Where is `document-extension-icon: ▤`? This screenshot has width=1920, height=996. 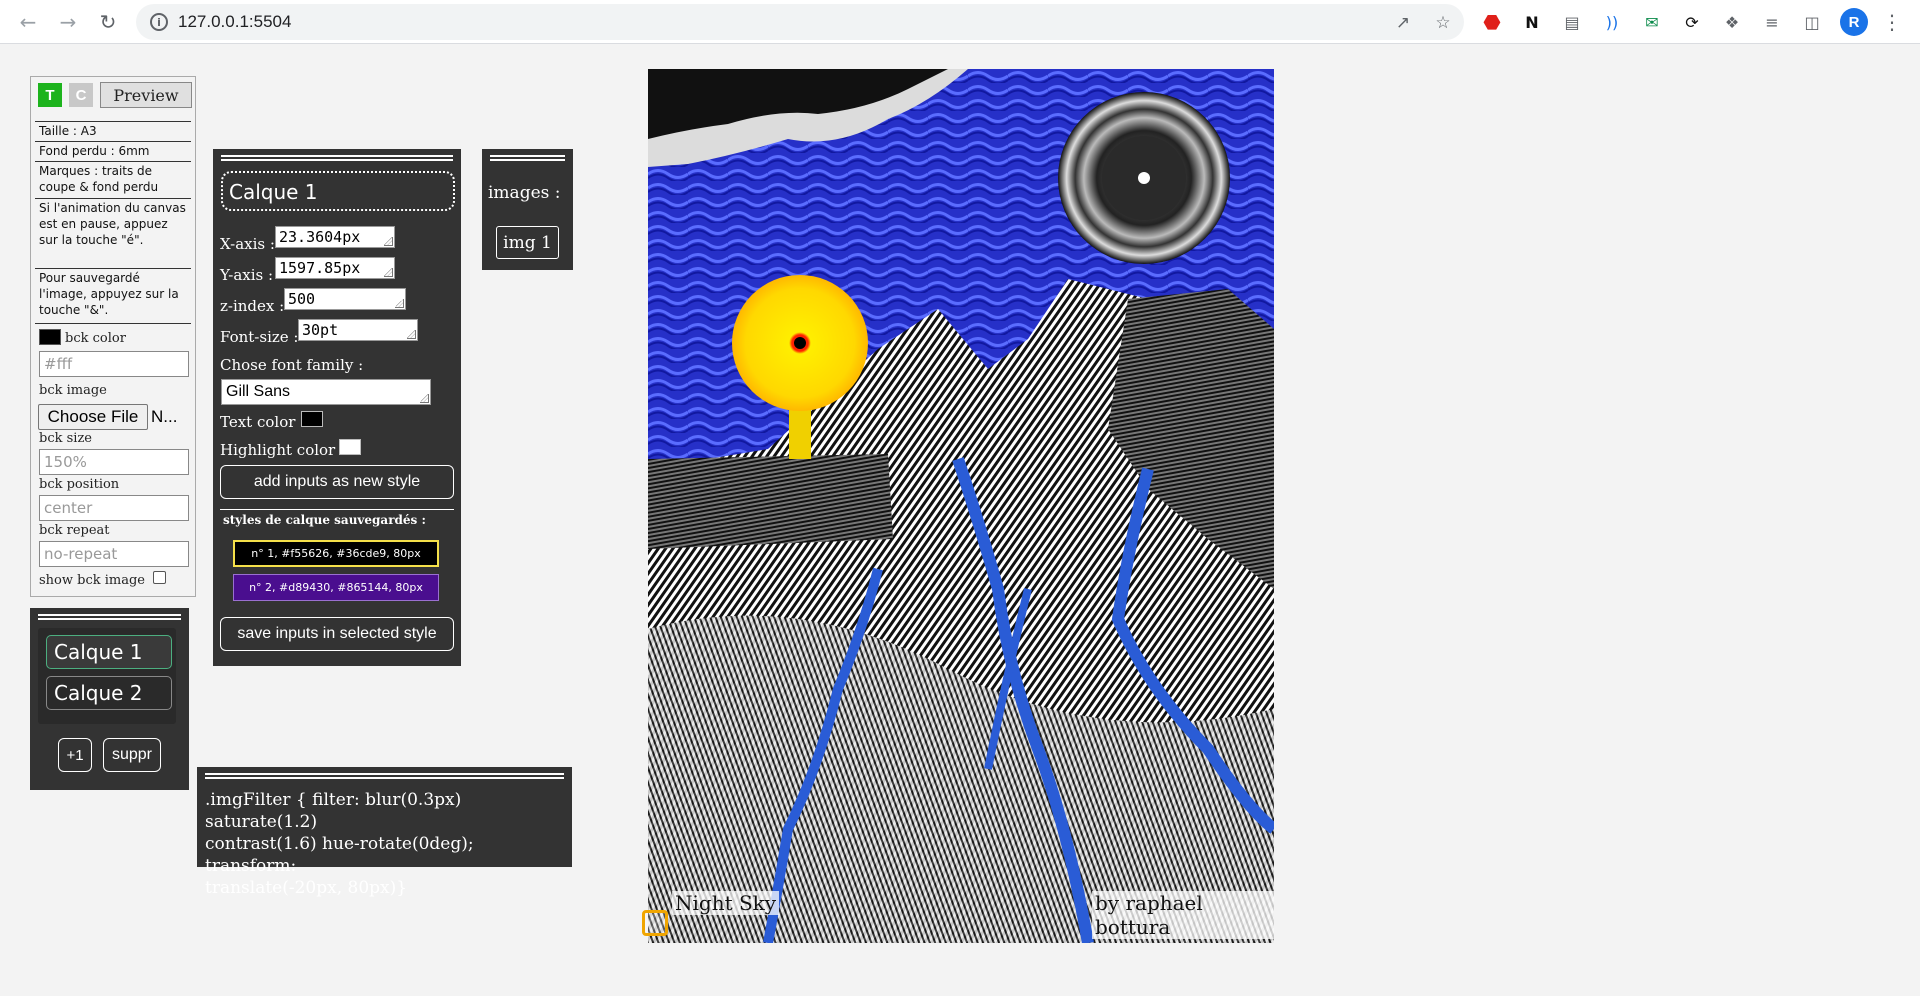
document-extension-icon: ▤ is located at coordinates (1572, 22).